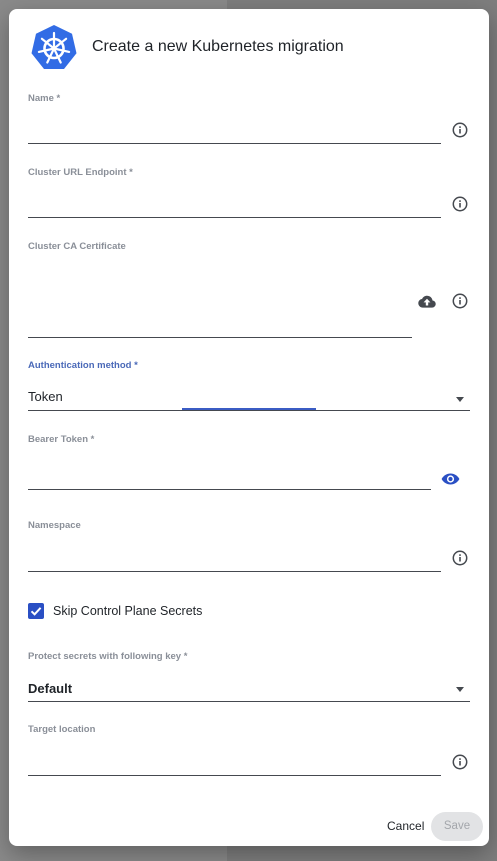 Image resolution: width=497 pixels, height=861 pixels. I want to click on auth-method-label: Authentication method *, so click(83, 365).